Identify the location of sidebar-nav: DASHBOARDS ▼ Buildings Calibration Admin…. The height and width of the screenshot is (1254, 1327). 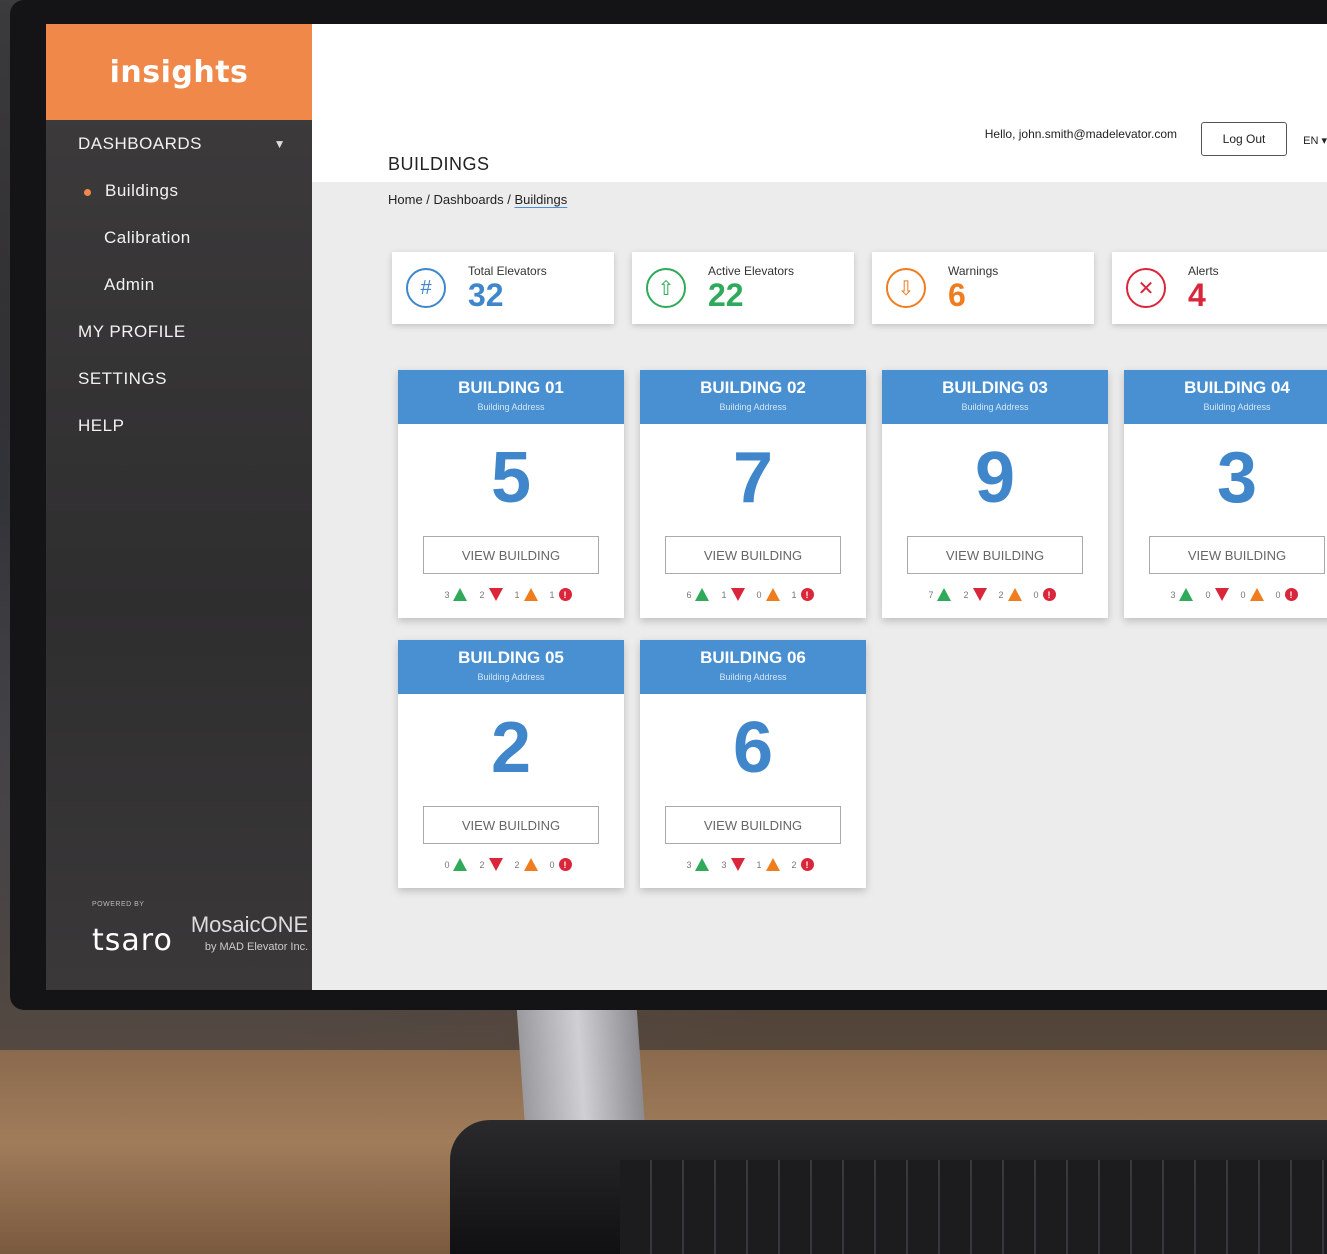
(179, 284).